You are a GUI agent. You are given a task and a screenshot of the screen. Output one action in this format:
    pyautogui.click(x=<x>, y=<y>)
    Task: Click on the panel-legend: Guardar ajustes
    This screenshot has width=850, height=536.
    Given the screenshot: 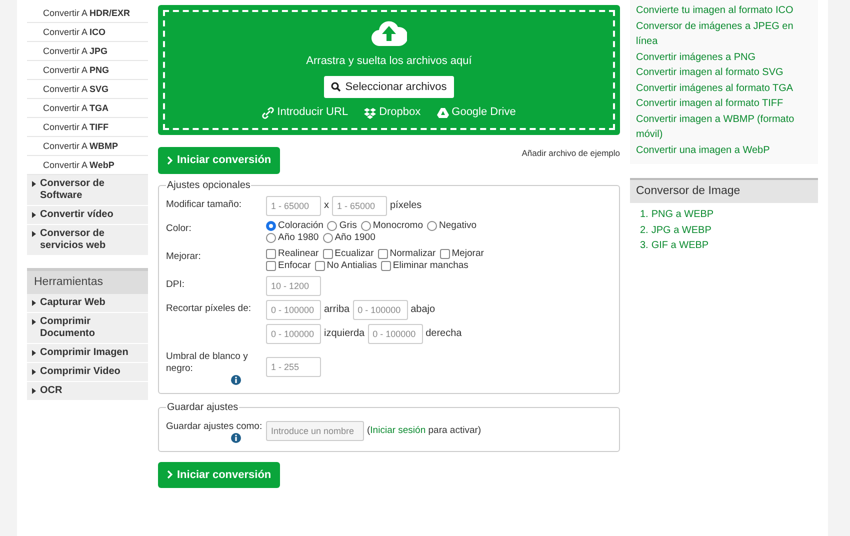 What is the action you would take?
    pyautogui.click(x=203, y=408)
    